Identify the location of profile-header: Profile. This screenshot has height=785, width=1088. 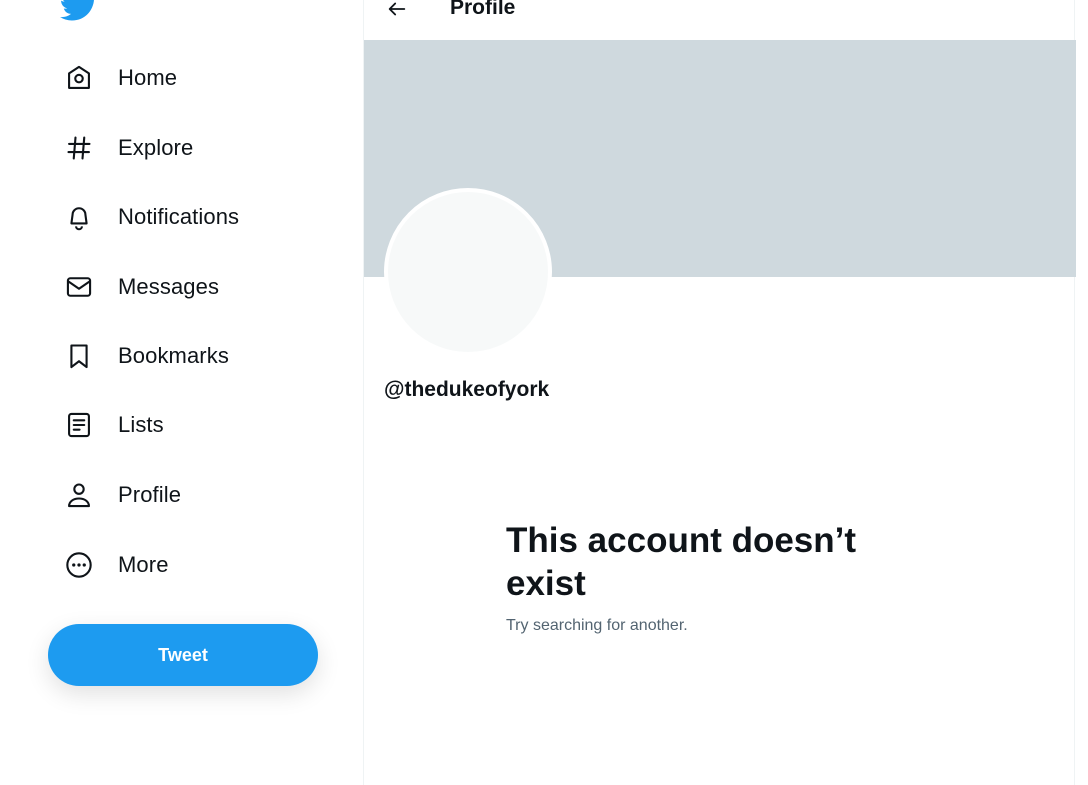
(720, 20).